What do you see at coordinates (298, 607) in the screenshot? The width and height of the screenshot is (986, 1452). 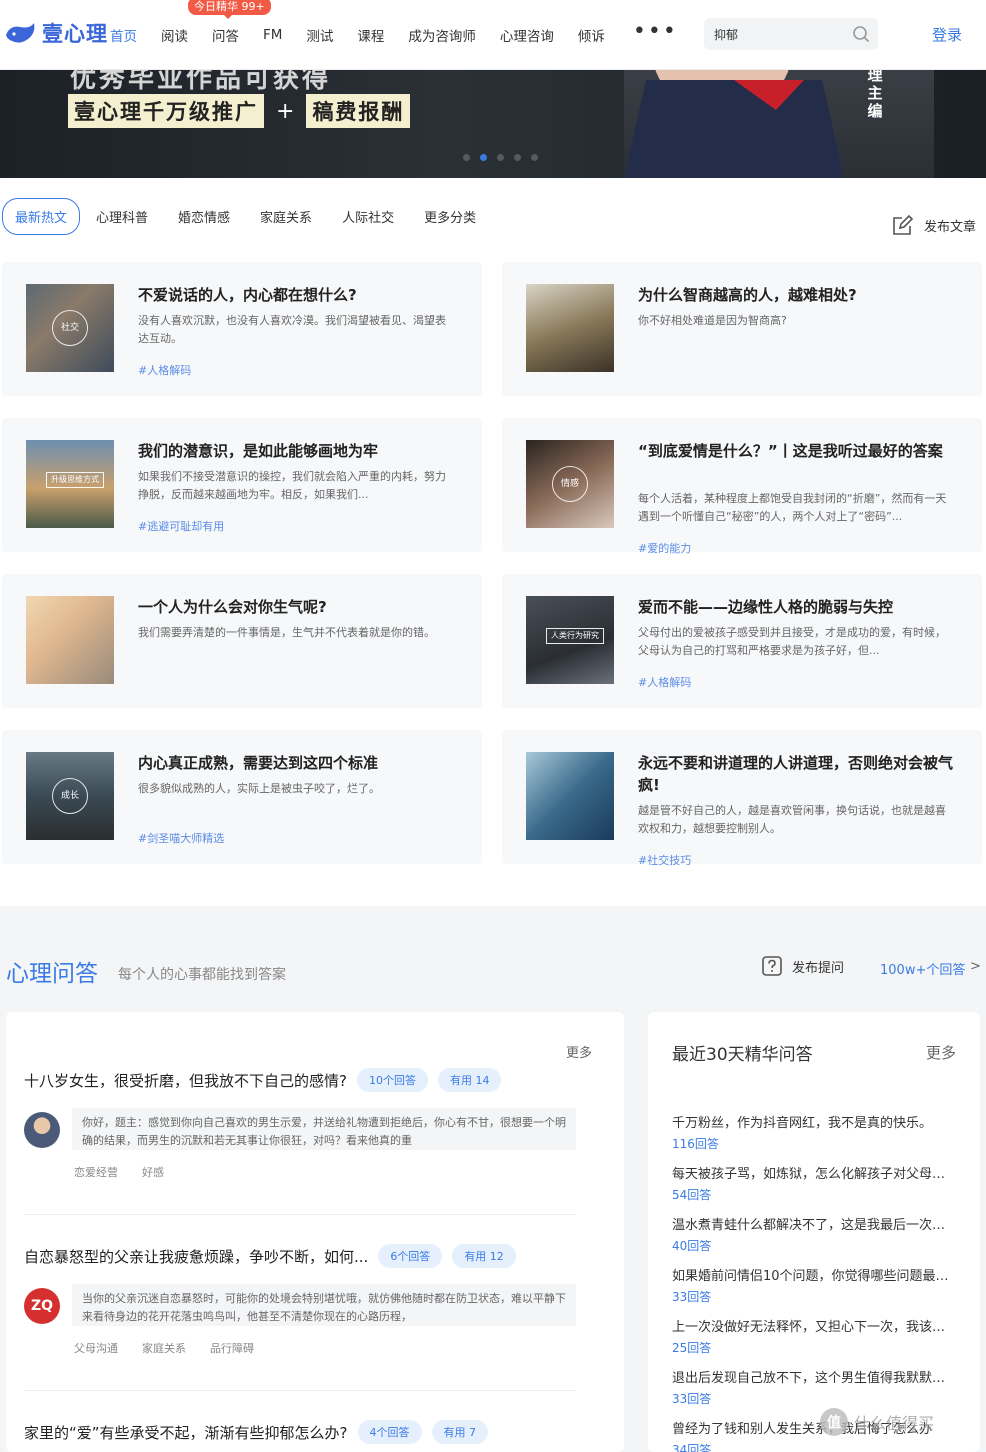 I see `article-title: 一个人为什么会对你生气呢?` at bounding box center [298, 607].